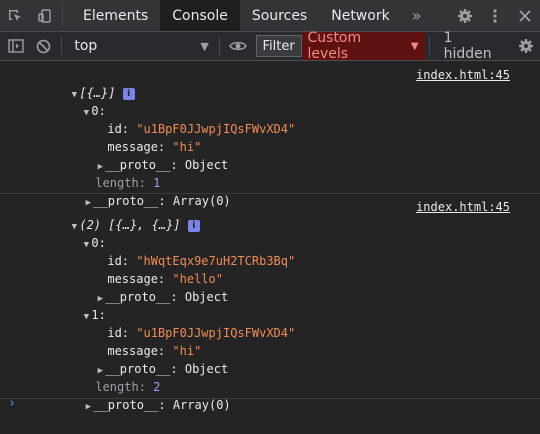 Image resolution: width=540 pixels, height=434 pixels. Describe the element at coordinates (495, 15) in the screenshot. I see `more-vert-icon` at that location.